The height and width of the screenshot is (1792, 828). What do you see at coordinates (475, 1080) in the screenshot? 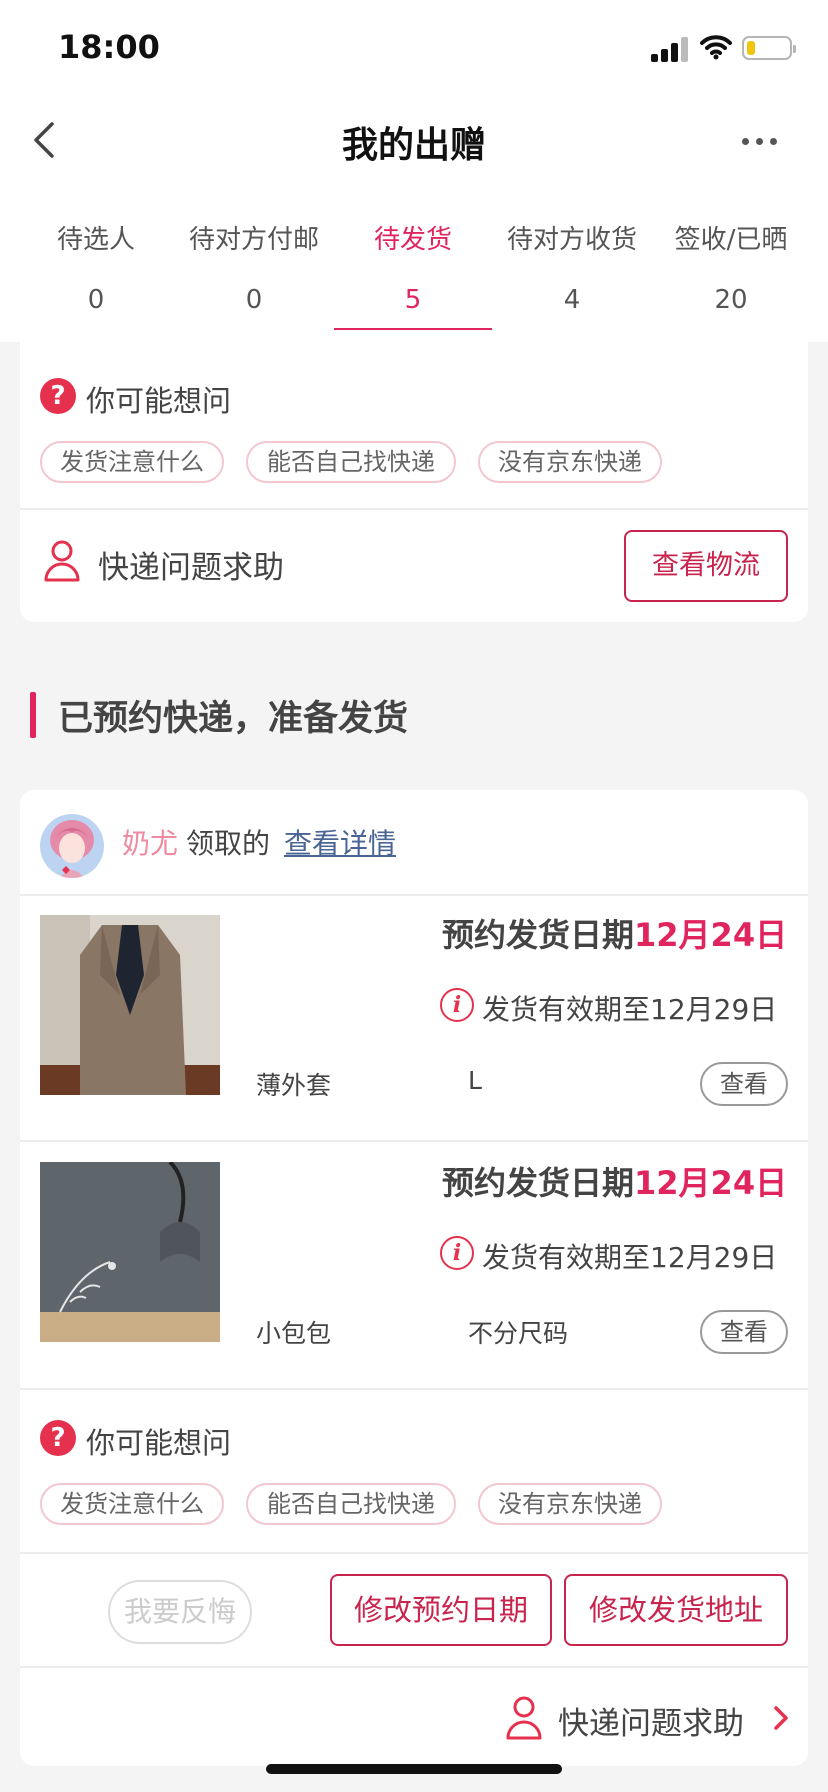
I see `item-size: L` at bounding box center [475, 1080].